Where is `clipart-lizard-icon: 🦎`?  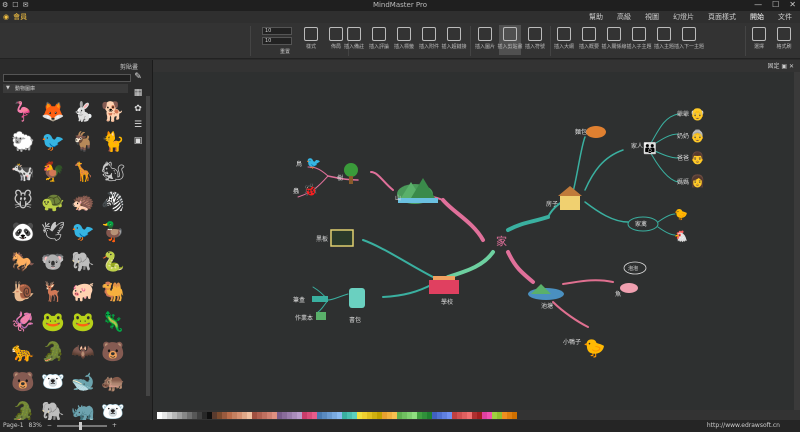
clipart-lizard-icon: 🦎 is located at coordinates (113, 321).